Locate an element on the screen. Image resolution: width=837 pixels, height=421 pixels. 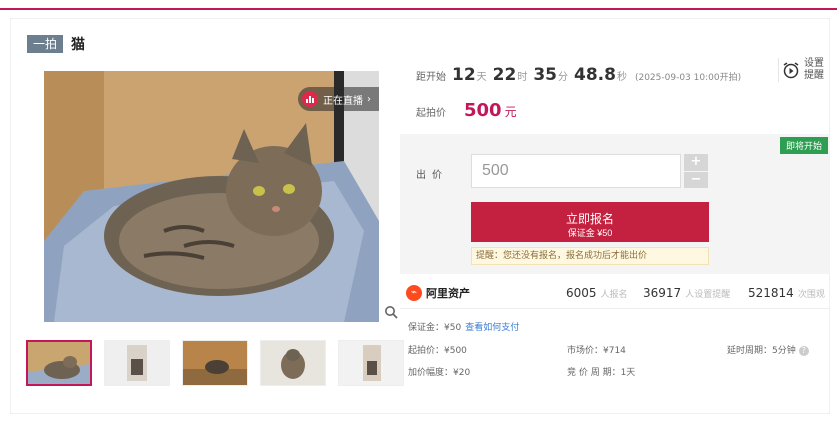
view-count-label: 次围观 is located at coordinates (811, 295).